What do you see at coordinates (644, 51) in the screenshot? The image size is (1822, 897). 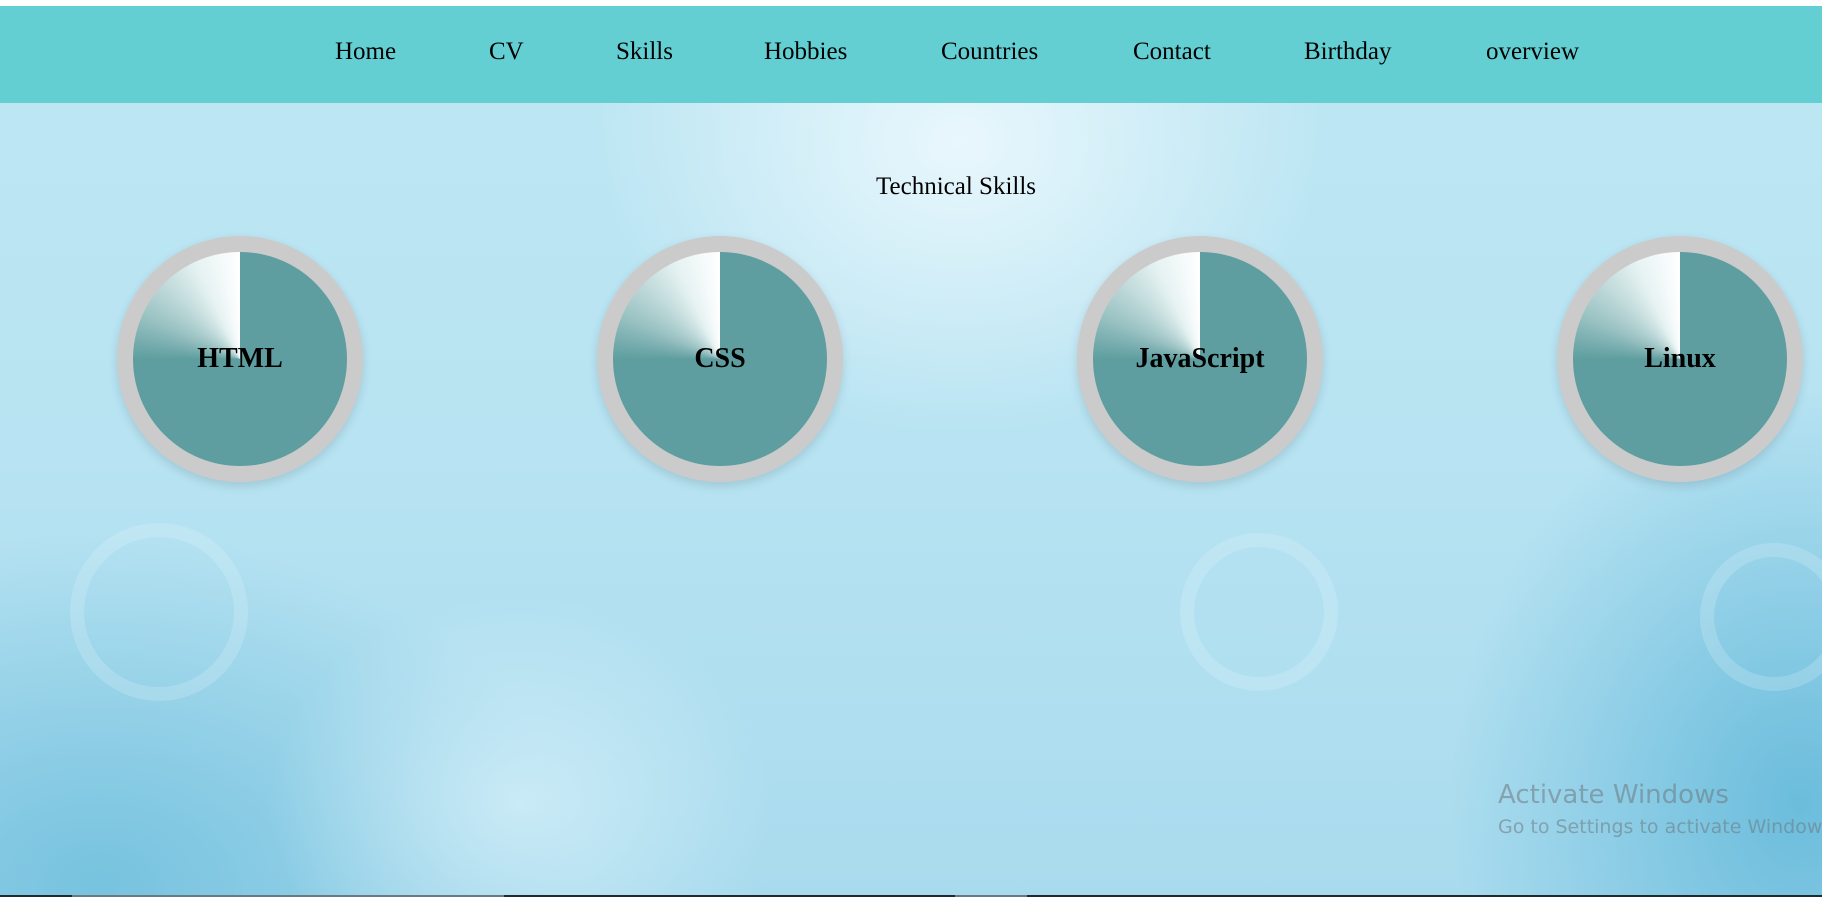 I see `nav-link-skills: Skills` at bounding box center [644, 51].